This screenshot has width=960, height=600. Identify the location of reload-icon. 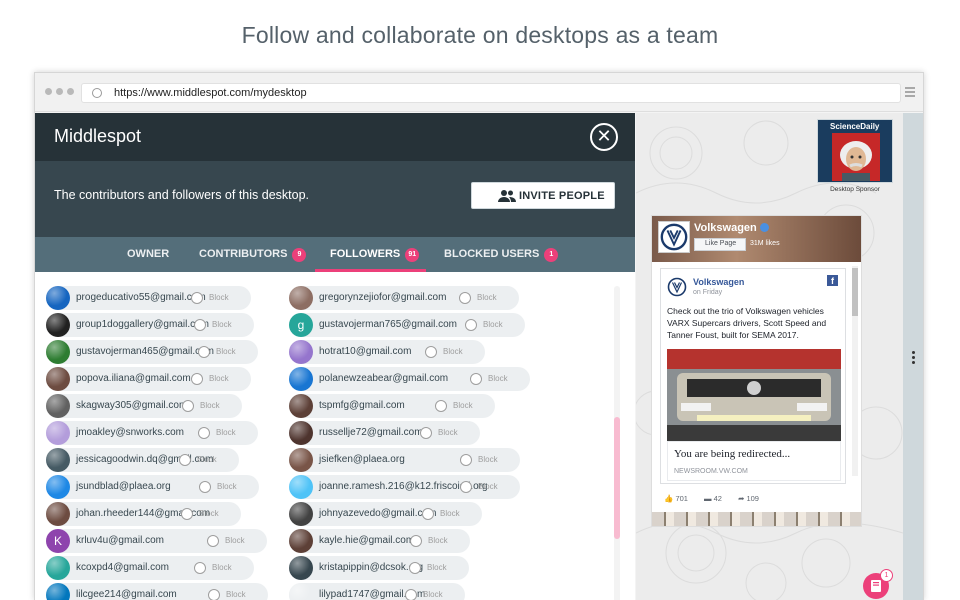
(97, 93).